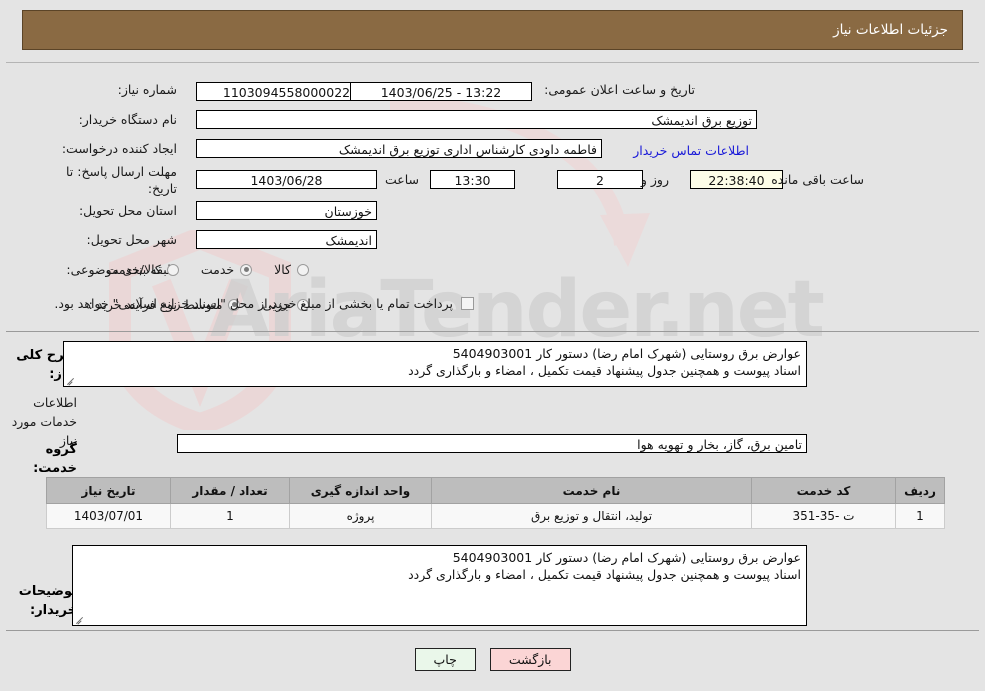  What do you see at coordinates (230, 490) in the screenshot?
I see `th-quantity: تعداد / مقدار` at bounding box center [230, 490].